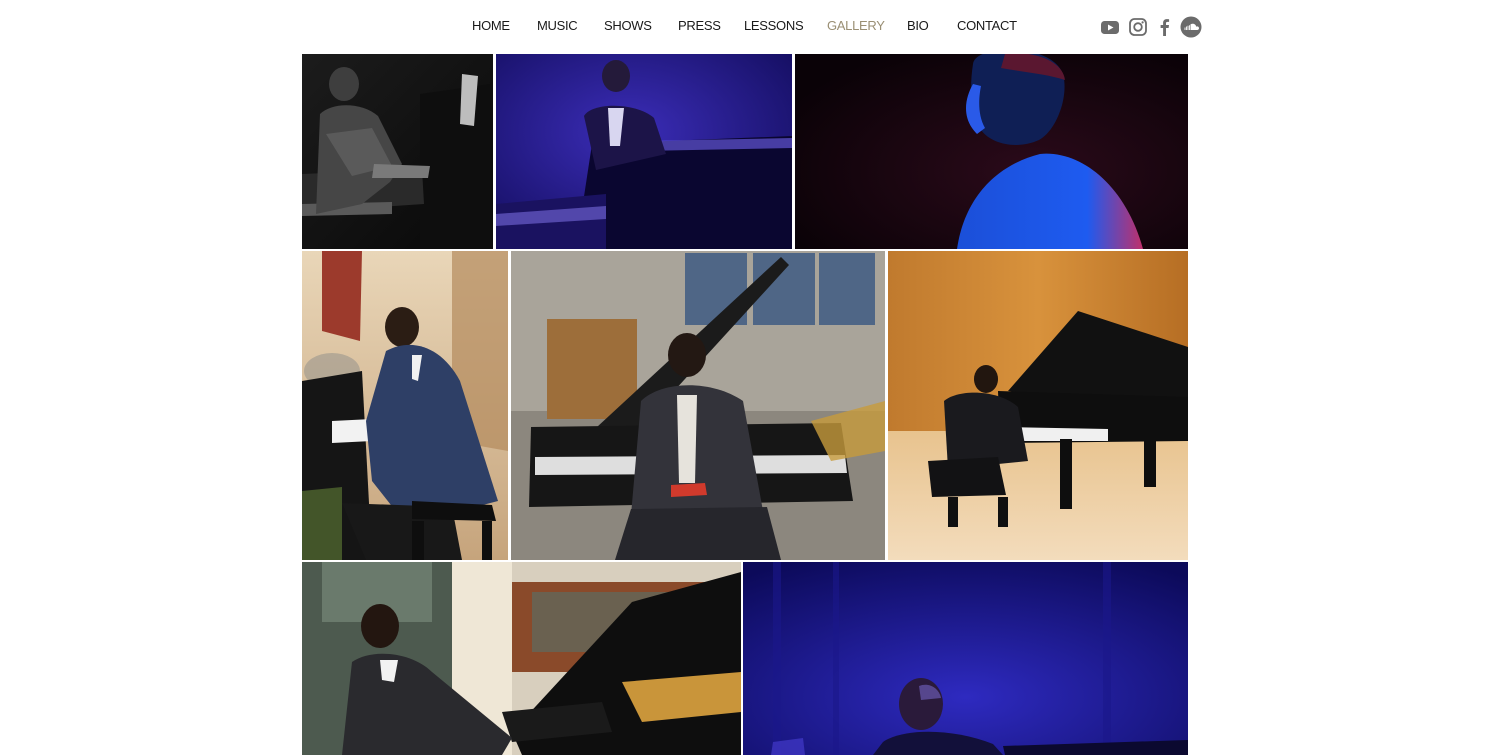 This screenshot has height=755, width=1500. What do you see at coordinates (405, 405) in the screenshot?
I see `gallery-photo-banquet` at bounding box center [405, 405].